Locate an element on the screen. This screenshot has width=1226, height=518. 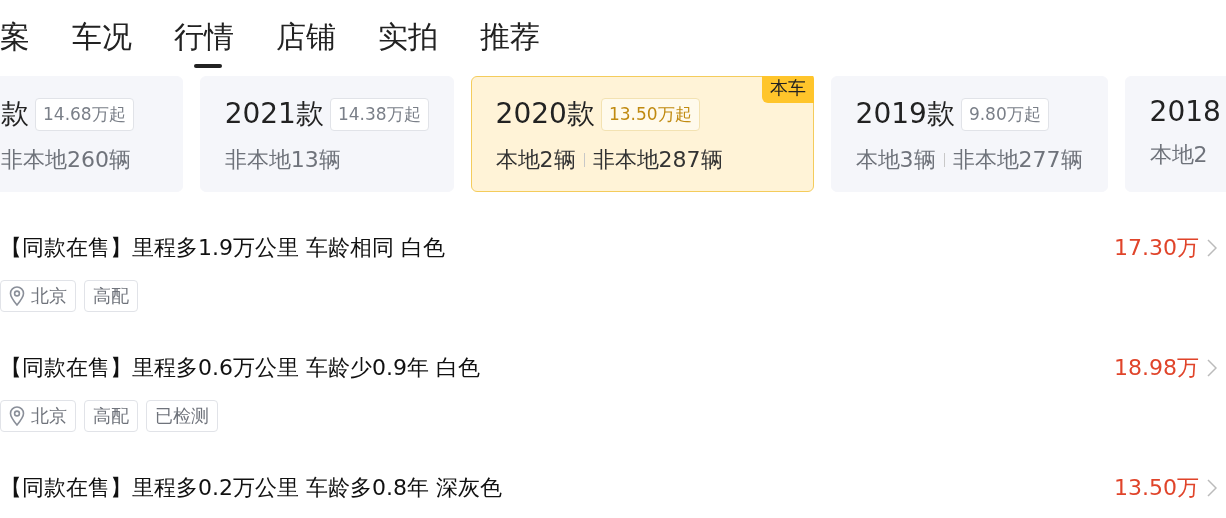
listing-count: 非本地277辆 is located at coordinates (1017, 160).